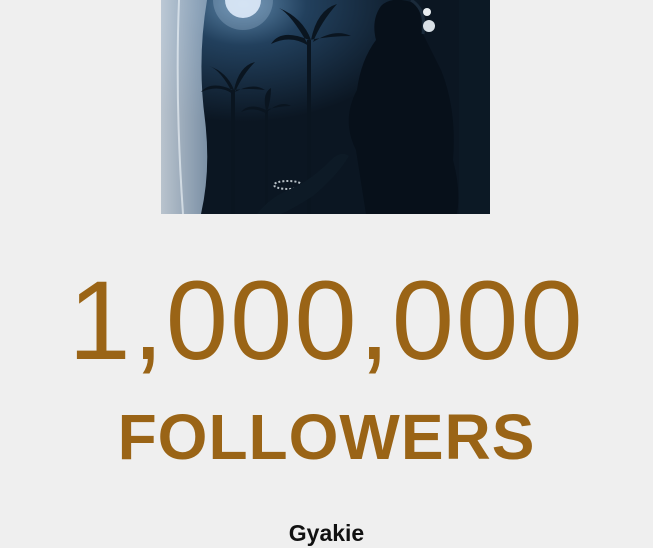 The height and width of the screenshot is (548, 653). Describe the element at coordinates (326, 533) in the screenshot. I see `artist-name: Gyakie` at that location.